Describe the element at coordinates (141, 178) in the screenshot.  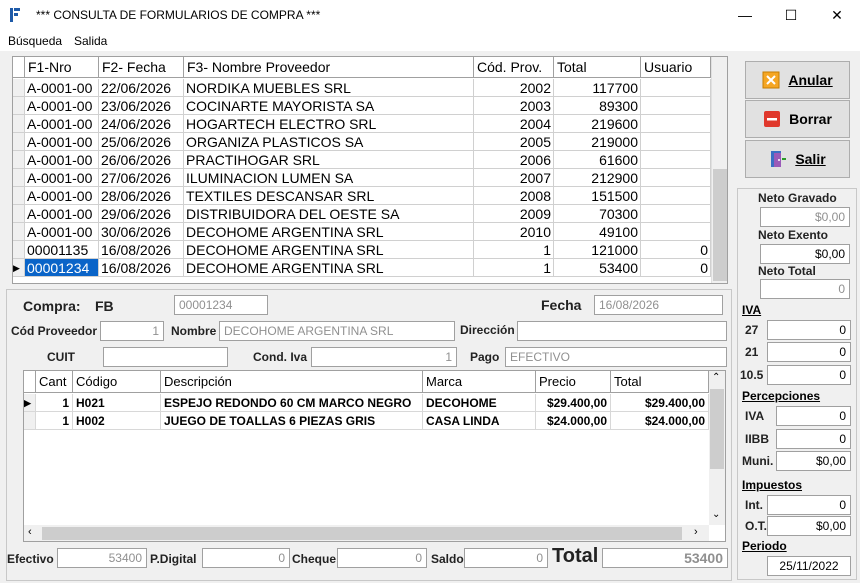
I see `grid-cell-fecha: 27/06/2026` at that location.